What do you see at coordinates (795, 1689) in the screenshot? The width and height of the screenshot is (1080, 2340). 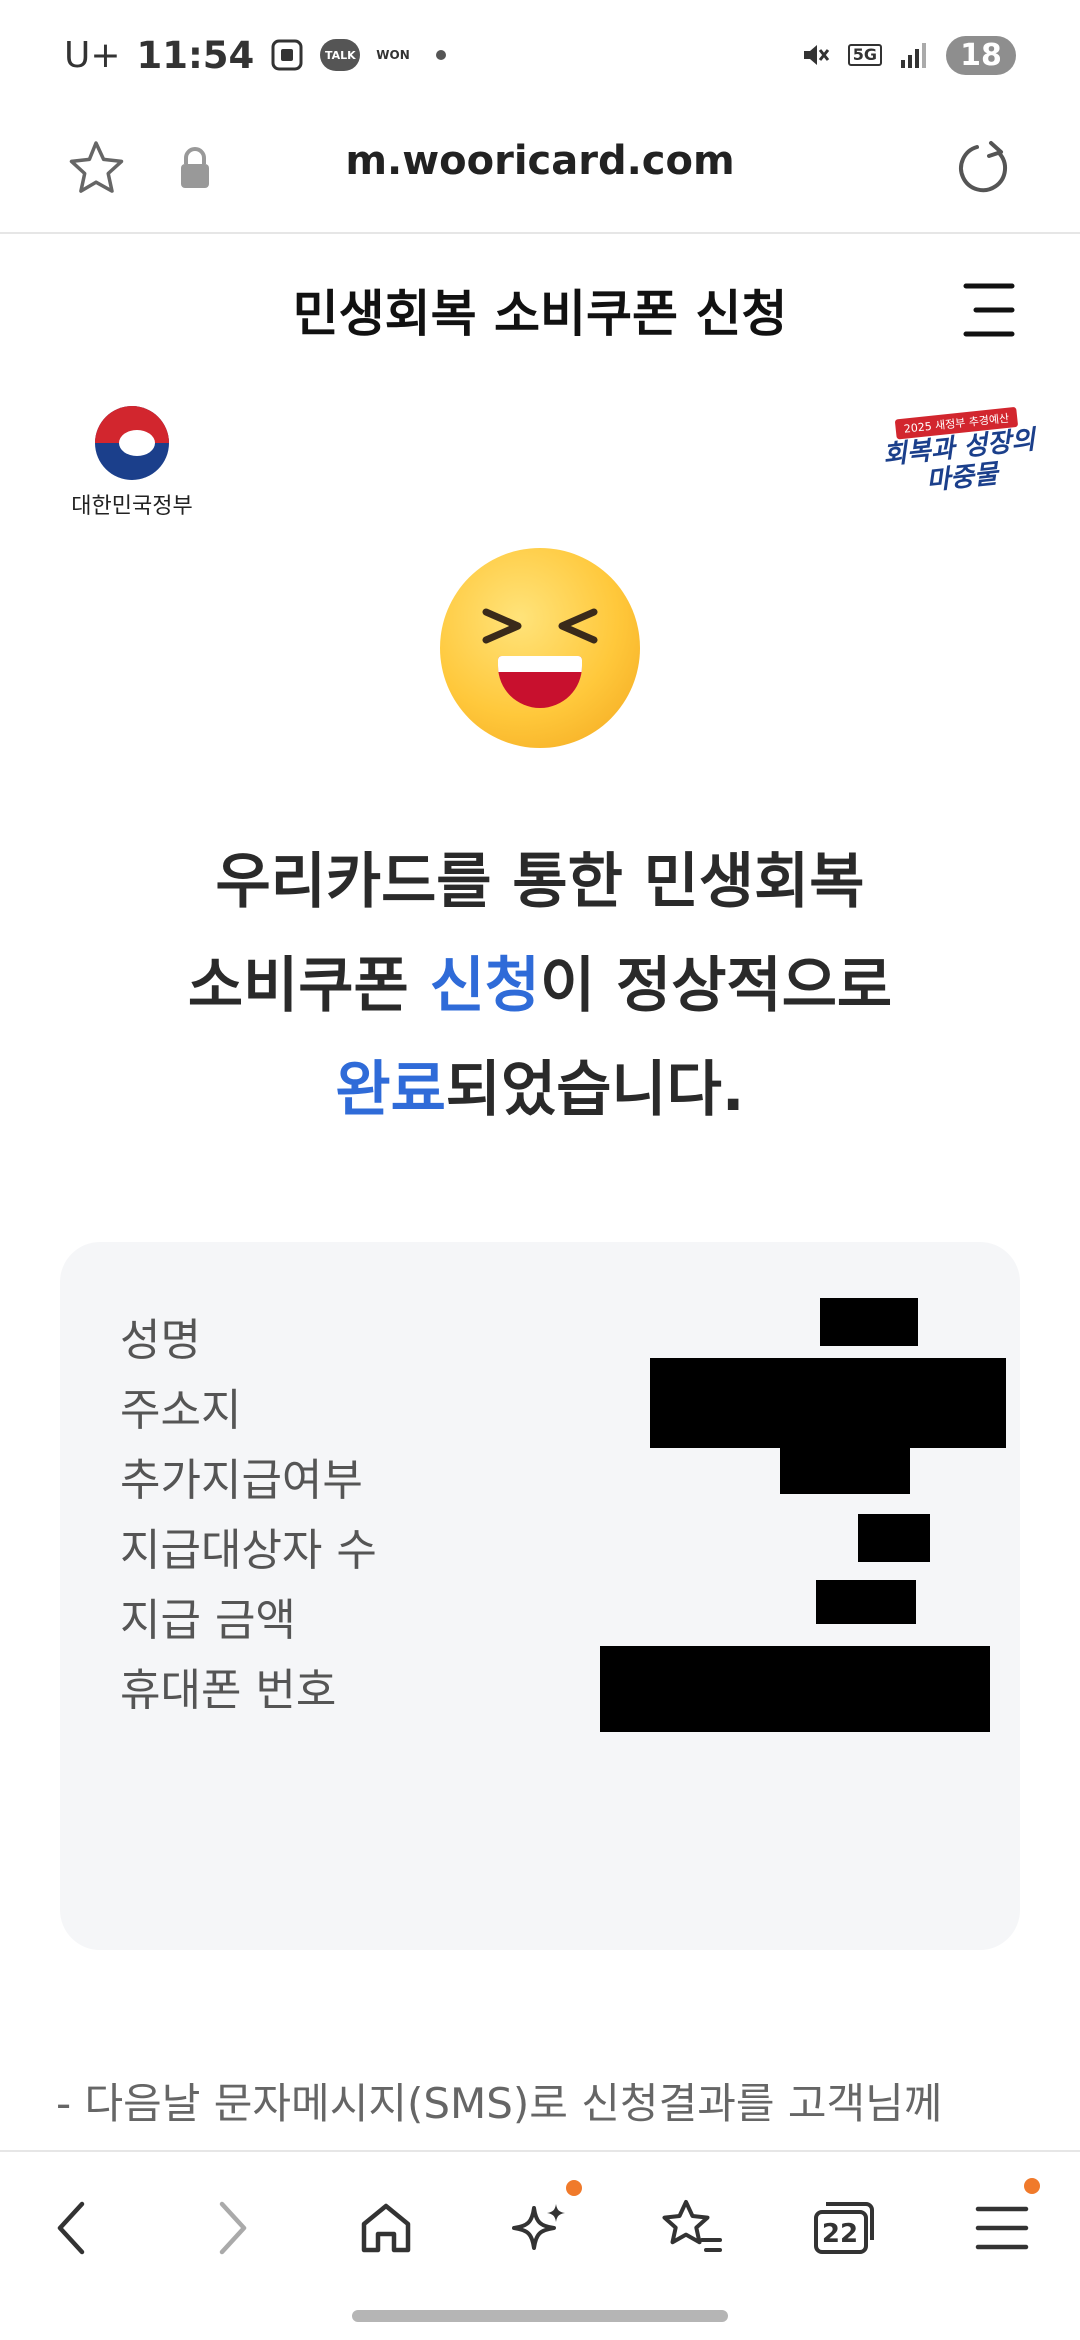 I see `redacted-phone` at bounding box center [795, 1689].